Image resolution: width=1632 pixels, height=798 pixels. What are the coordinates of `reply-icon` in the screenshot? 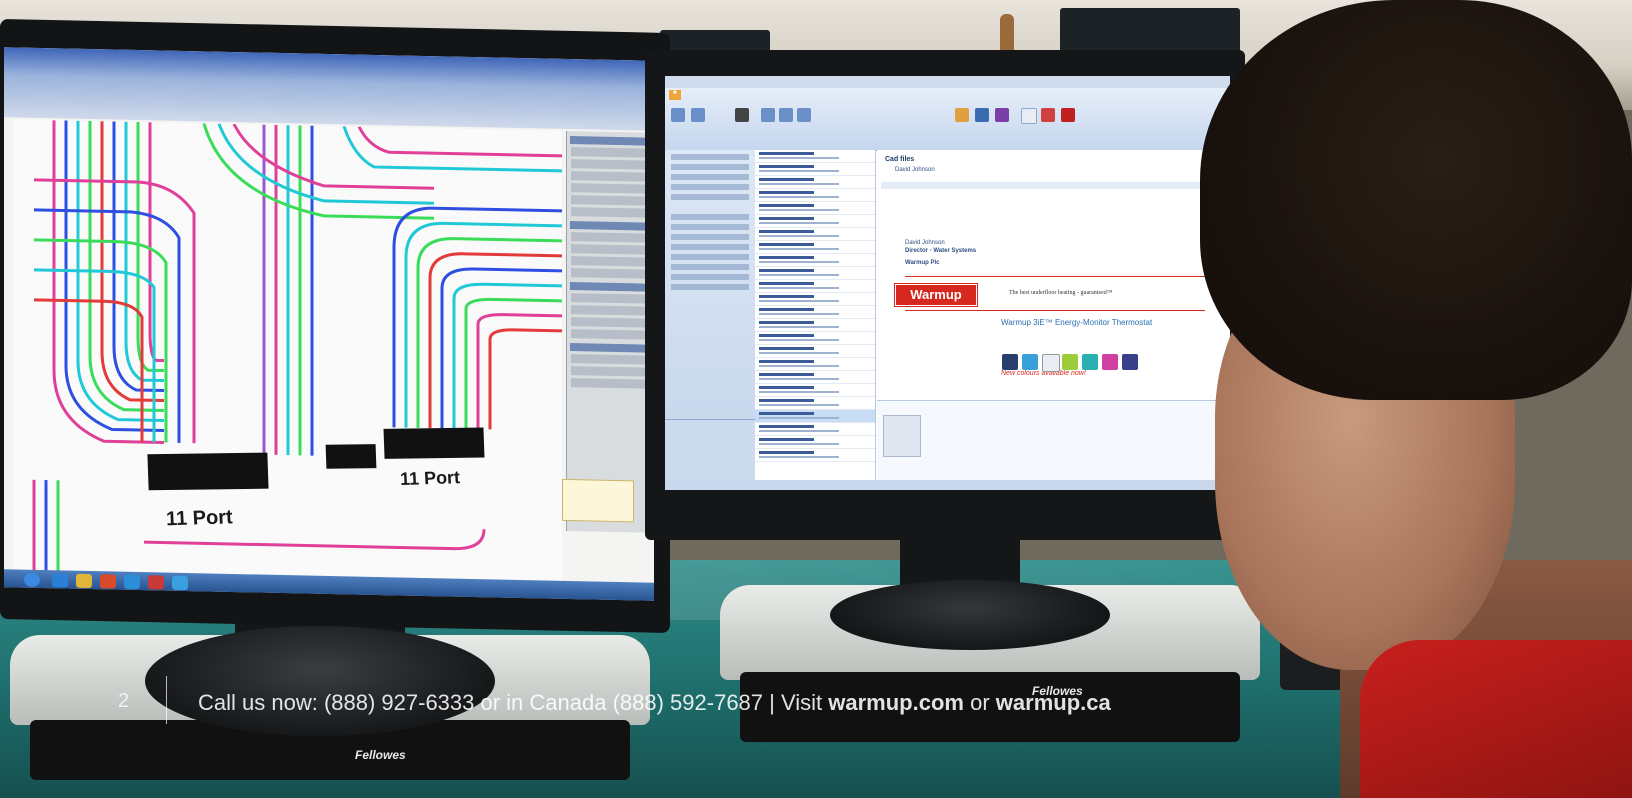 It's located at (768, 115).